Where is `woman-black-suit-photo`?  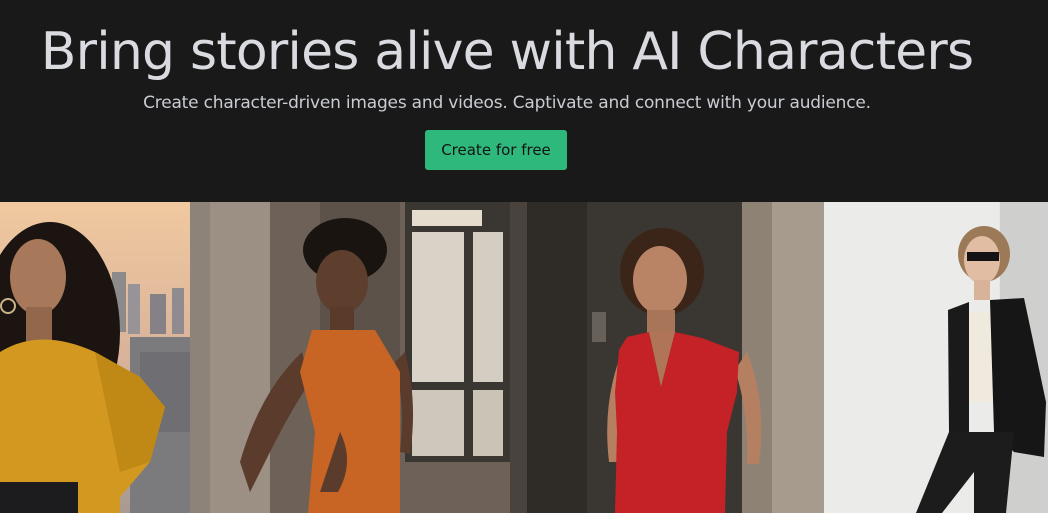
woman-black-suit-photo is located at coordinates (936, 357).